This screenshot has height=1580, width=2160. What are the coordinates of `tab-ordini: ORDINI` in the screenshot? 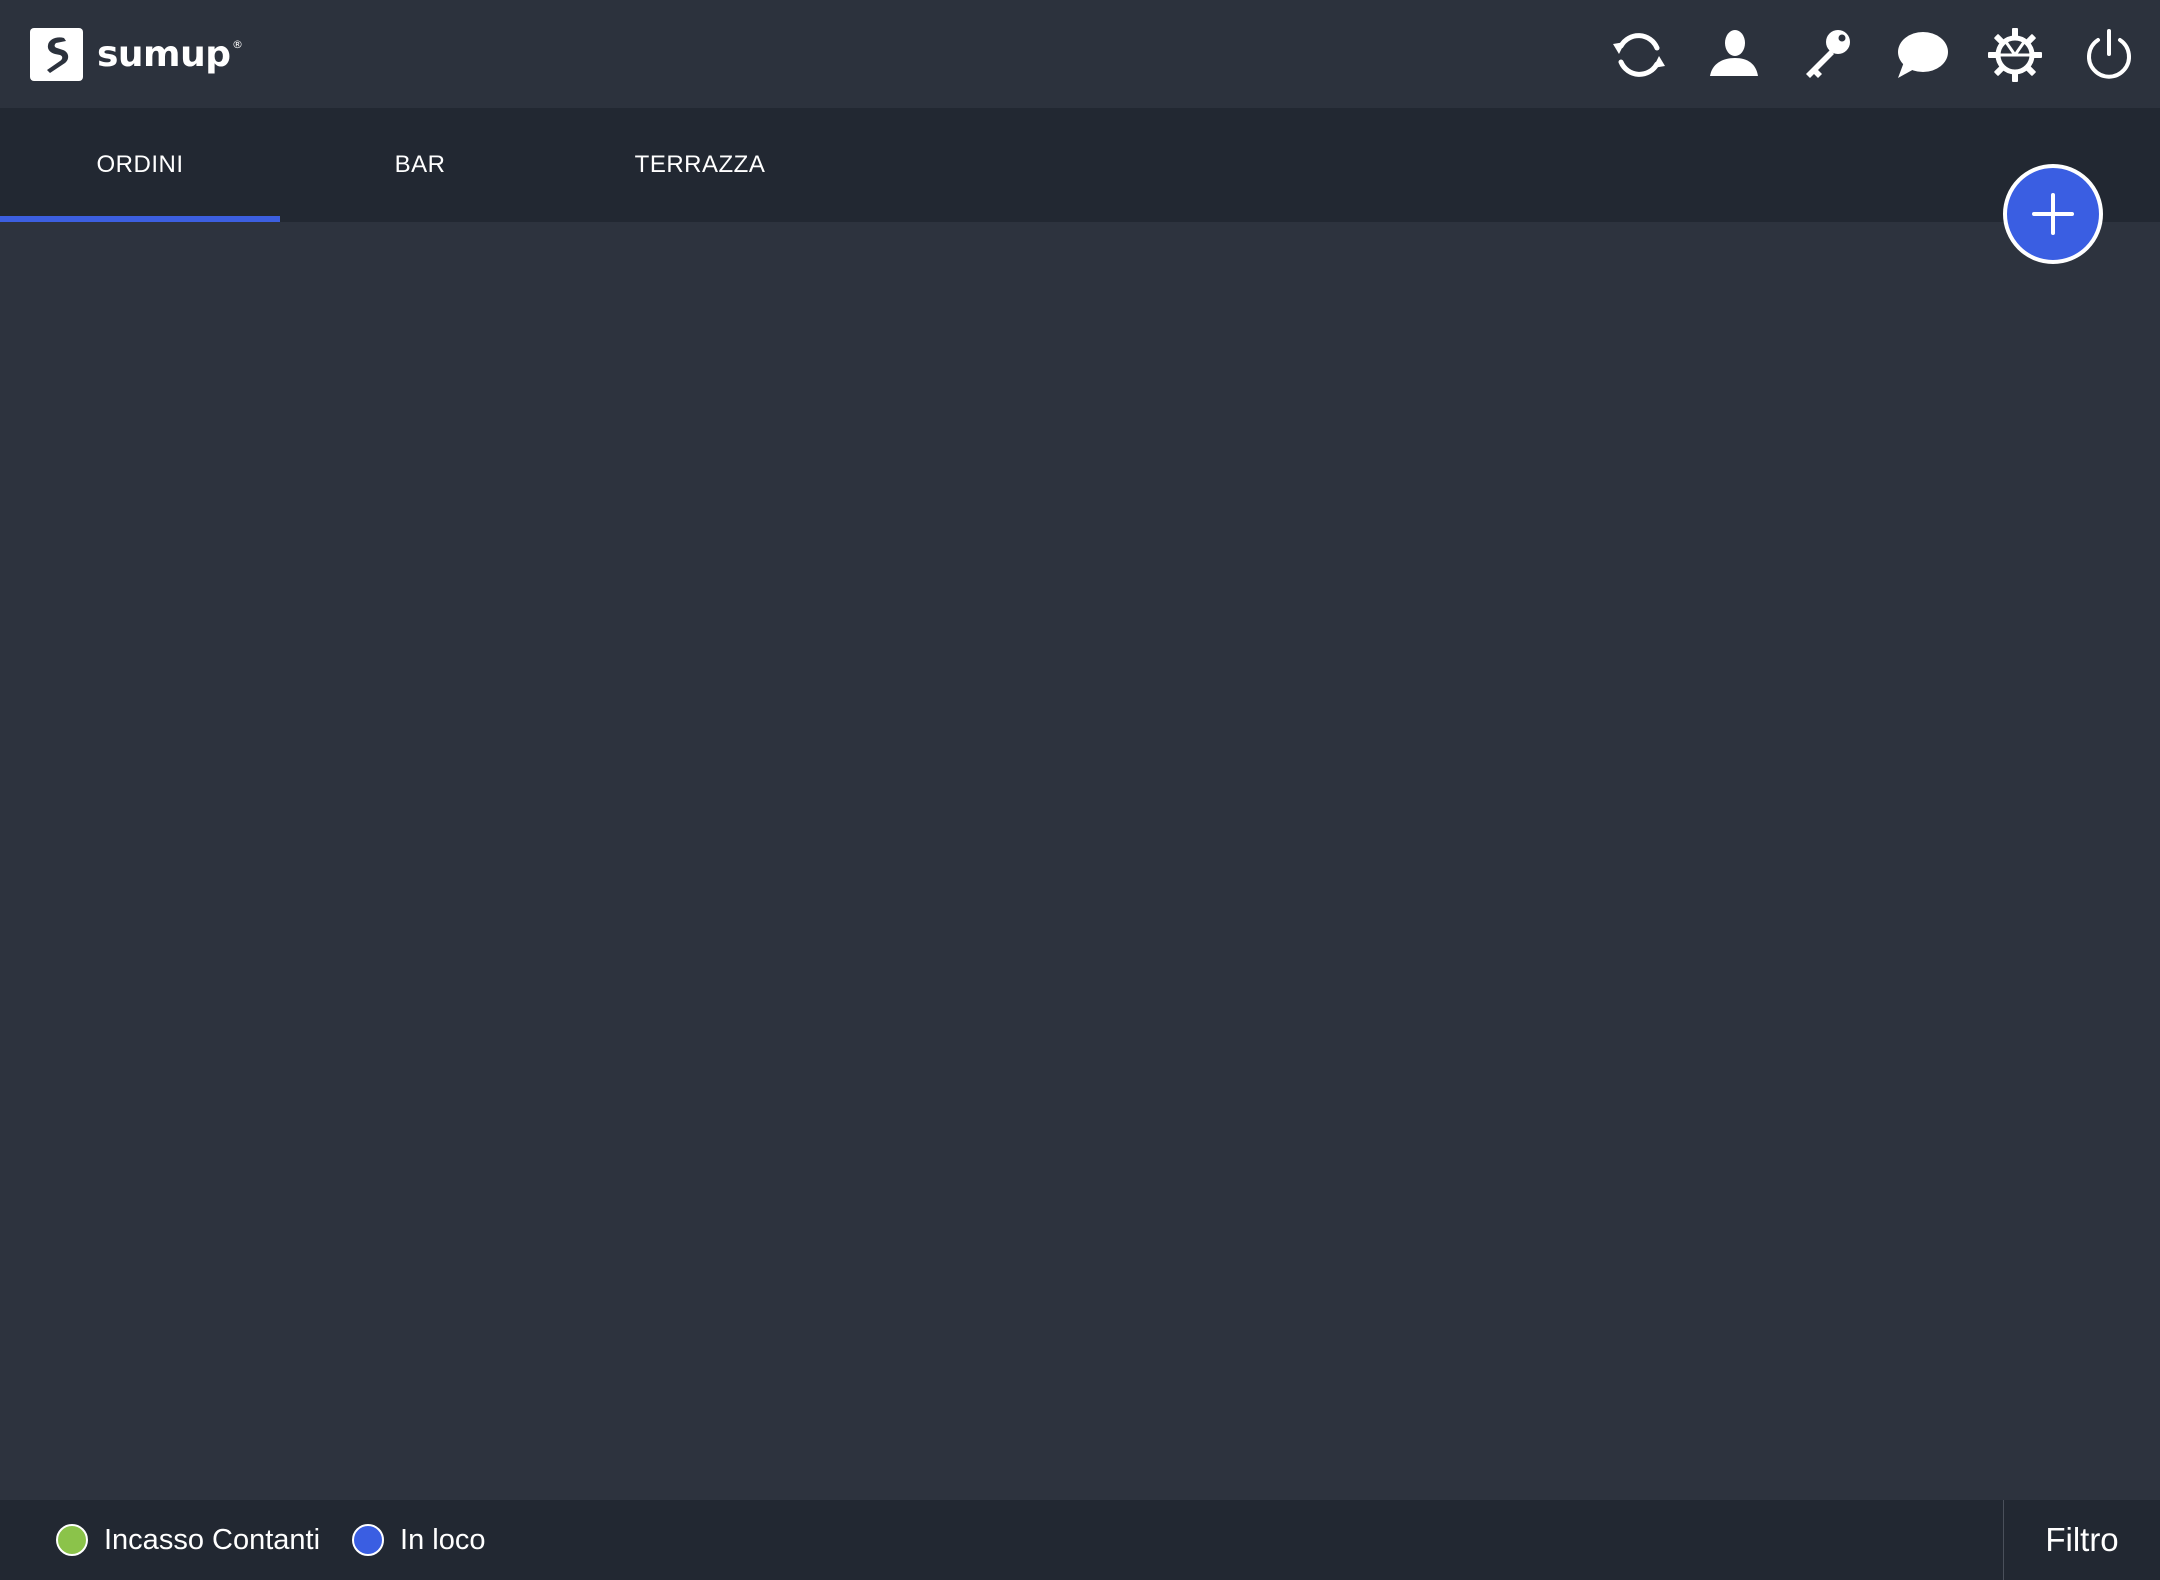 It's located at (140, 165).